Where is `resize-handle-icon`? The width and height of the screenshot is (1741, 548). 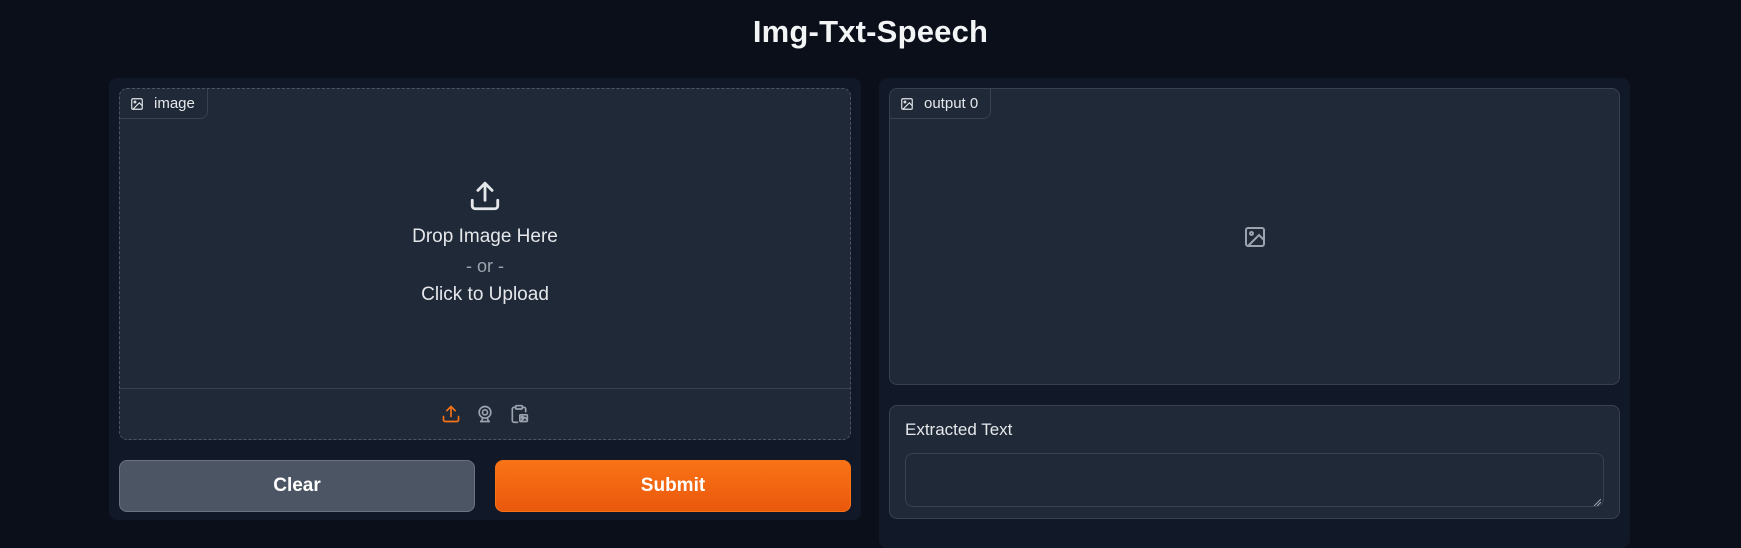
resize-handle-icon is located at coordinates (1597, 502).